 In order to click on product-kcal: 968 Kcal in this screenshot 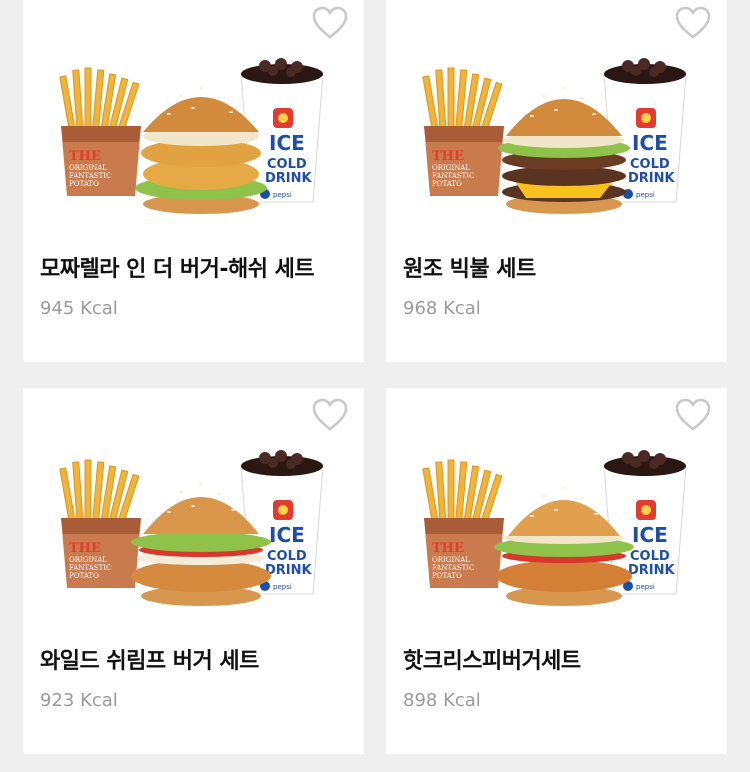, I will do `click(442, 308)`.